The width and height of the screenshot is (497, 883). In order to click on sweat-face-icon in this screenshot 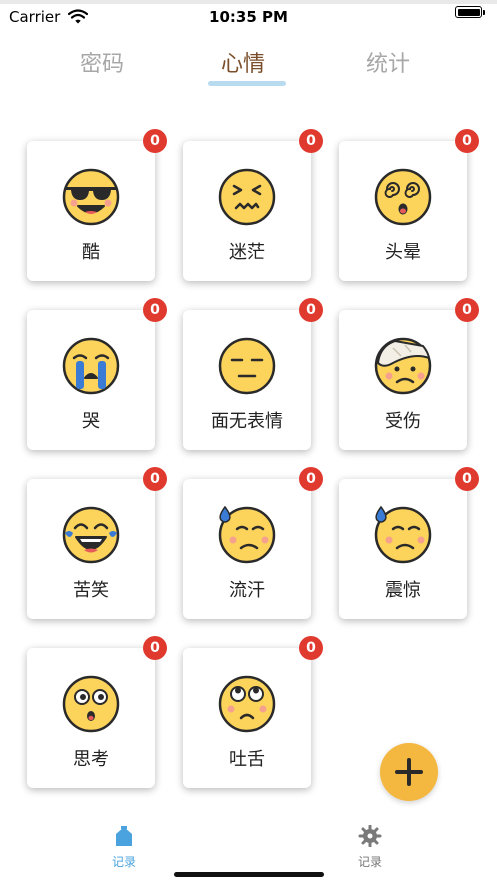, I will do `click(247, 534)`.